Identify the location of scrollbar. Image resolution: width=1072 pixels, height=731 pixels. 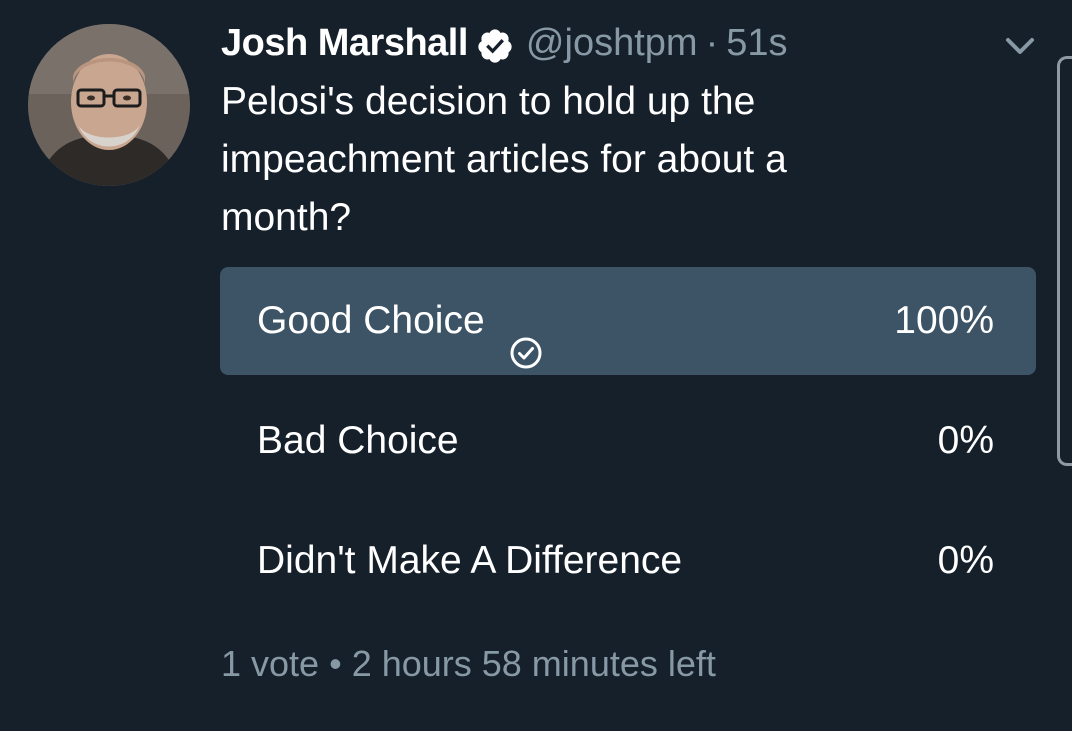
(1064, 261).